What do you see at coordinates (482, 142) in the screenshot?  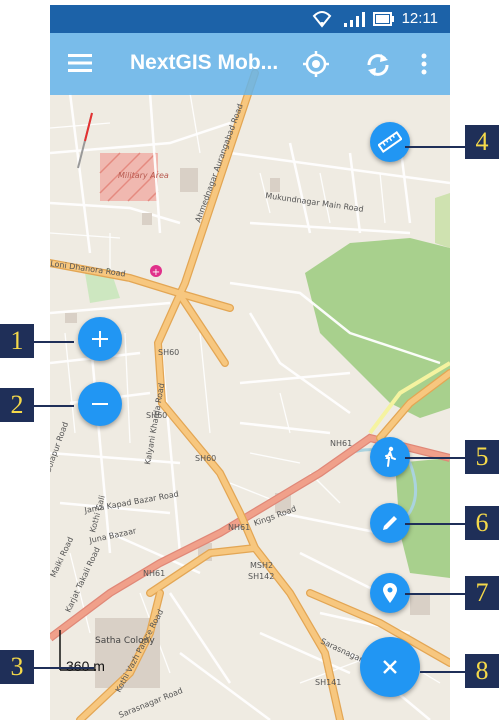 I see `callout-4: 4` at bounding box center [482, 142].